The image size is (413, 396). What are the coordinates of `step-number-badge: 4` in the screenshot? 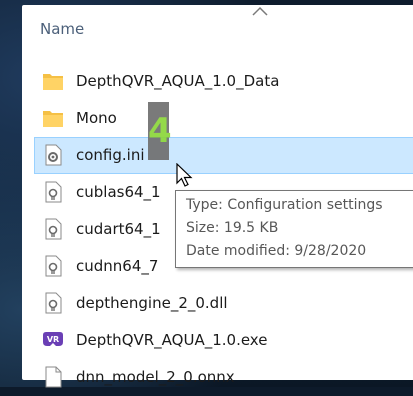 It's located at (160, 131).